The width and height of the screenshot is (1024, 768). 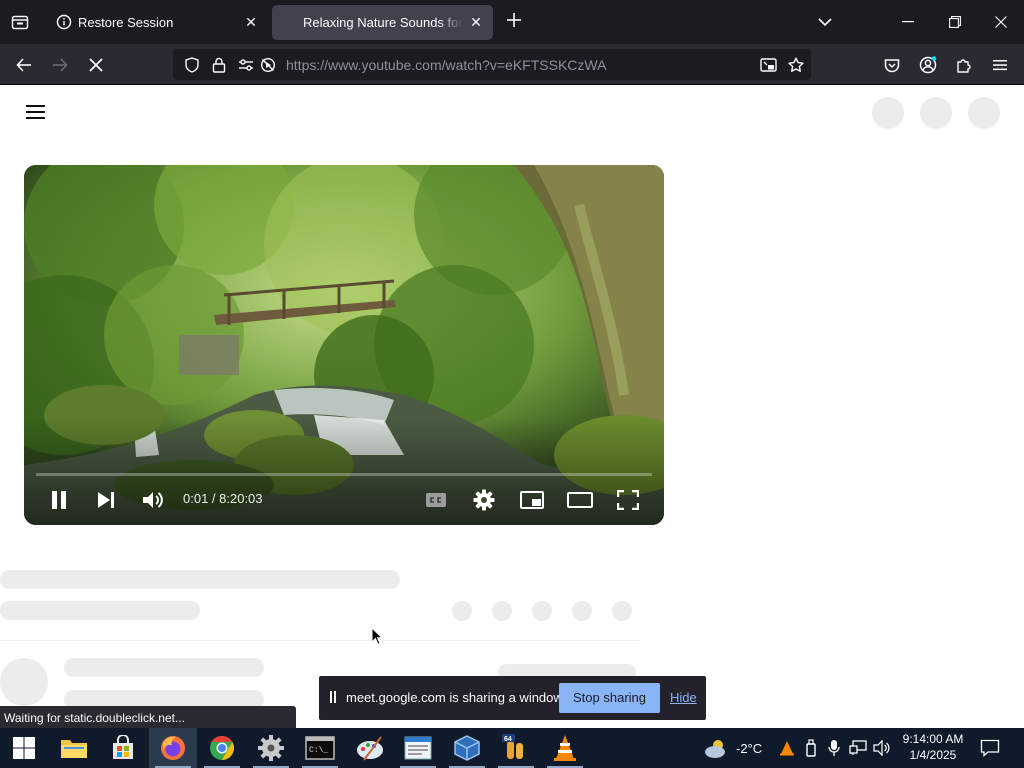 What do you see at coordinates (683, 697) in the screenshot?
I see `hide-link: Hide` at bounding box center [683, 697].